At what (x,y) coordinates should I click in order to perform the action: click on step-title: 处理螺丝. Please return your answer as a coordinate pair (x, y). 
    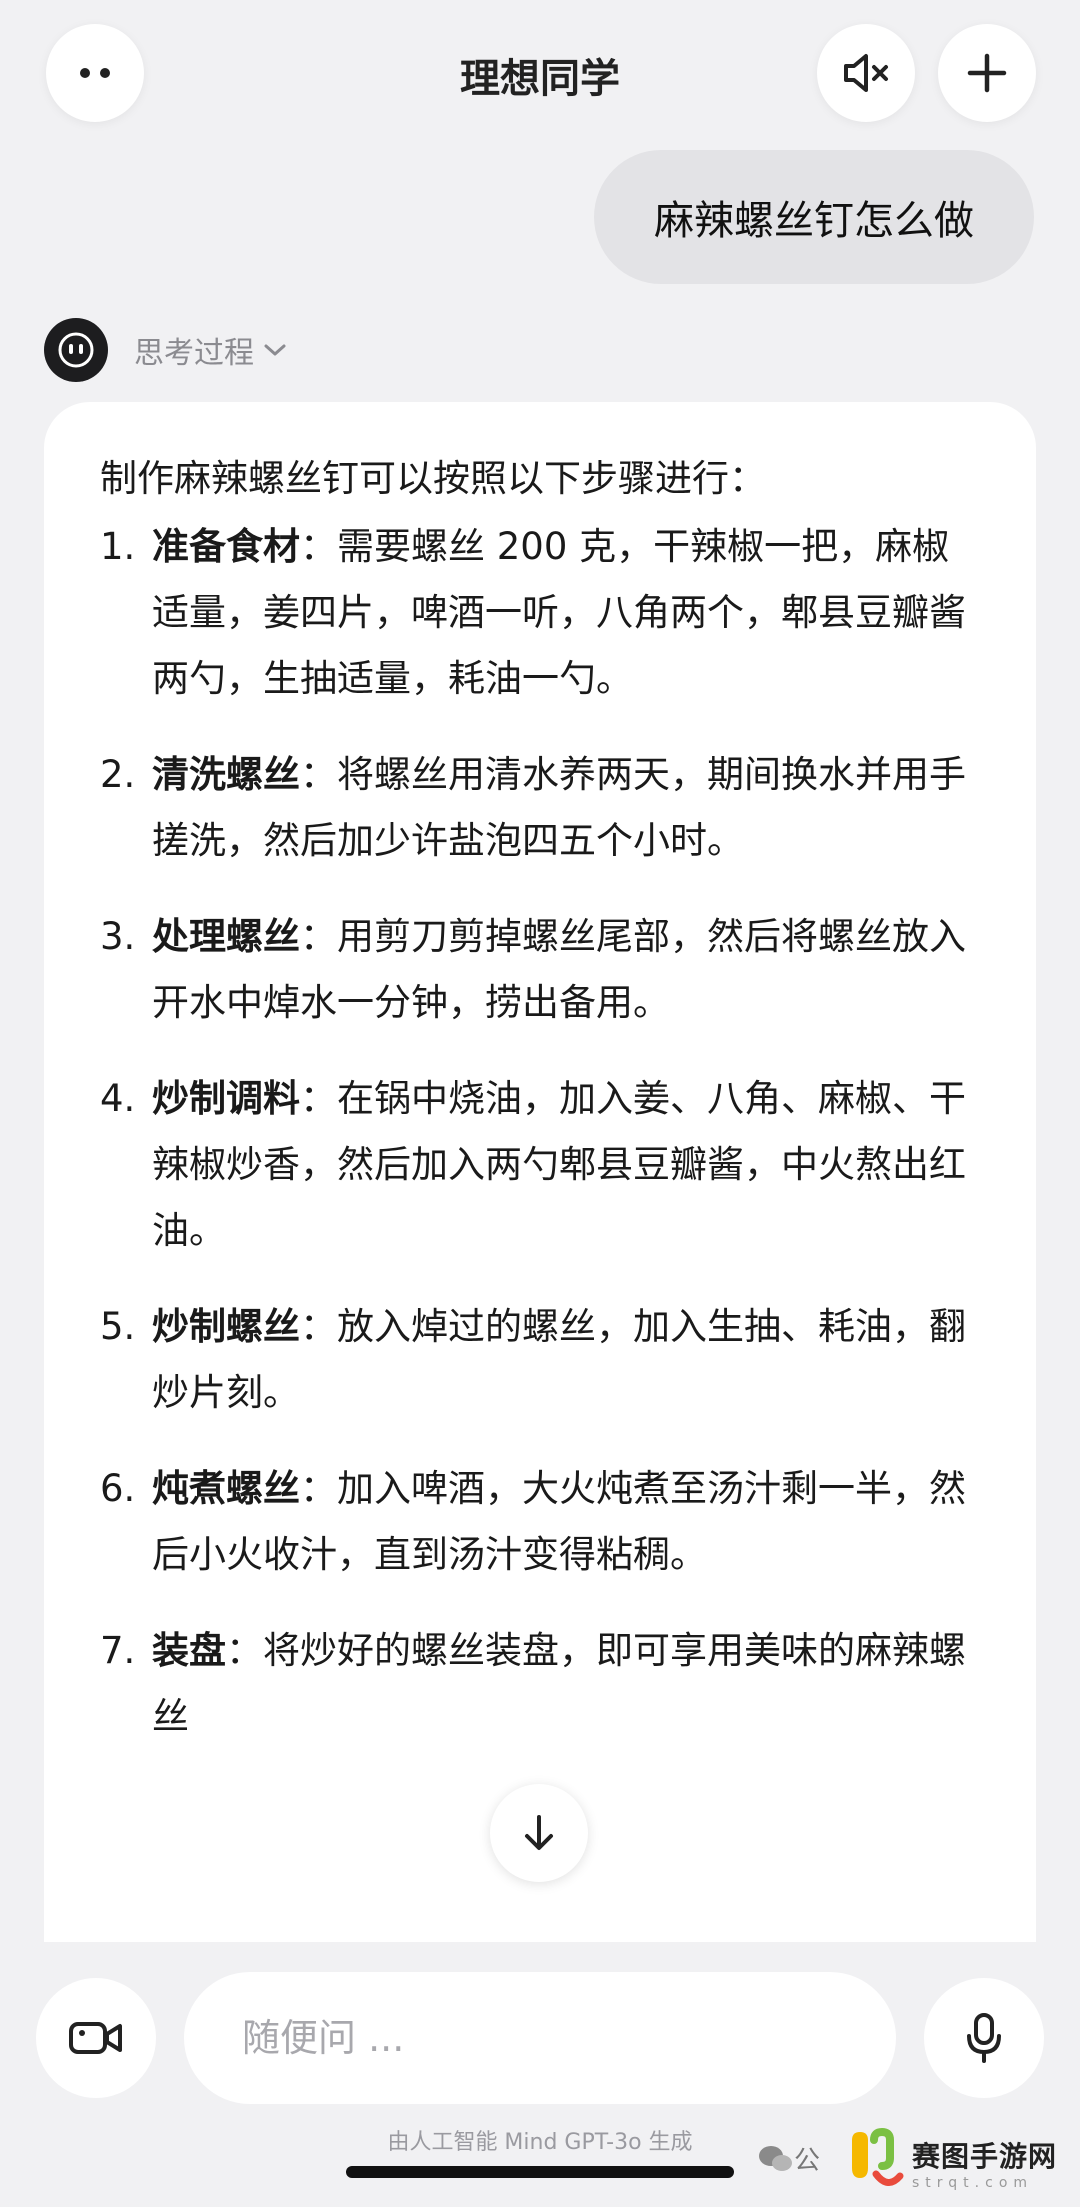
    Looking at the image, I should click on (226, 936).